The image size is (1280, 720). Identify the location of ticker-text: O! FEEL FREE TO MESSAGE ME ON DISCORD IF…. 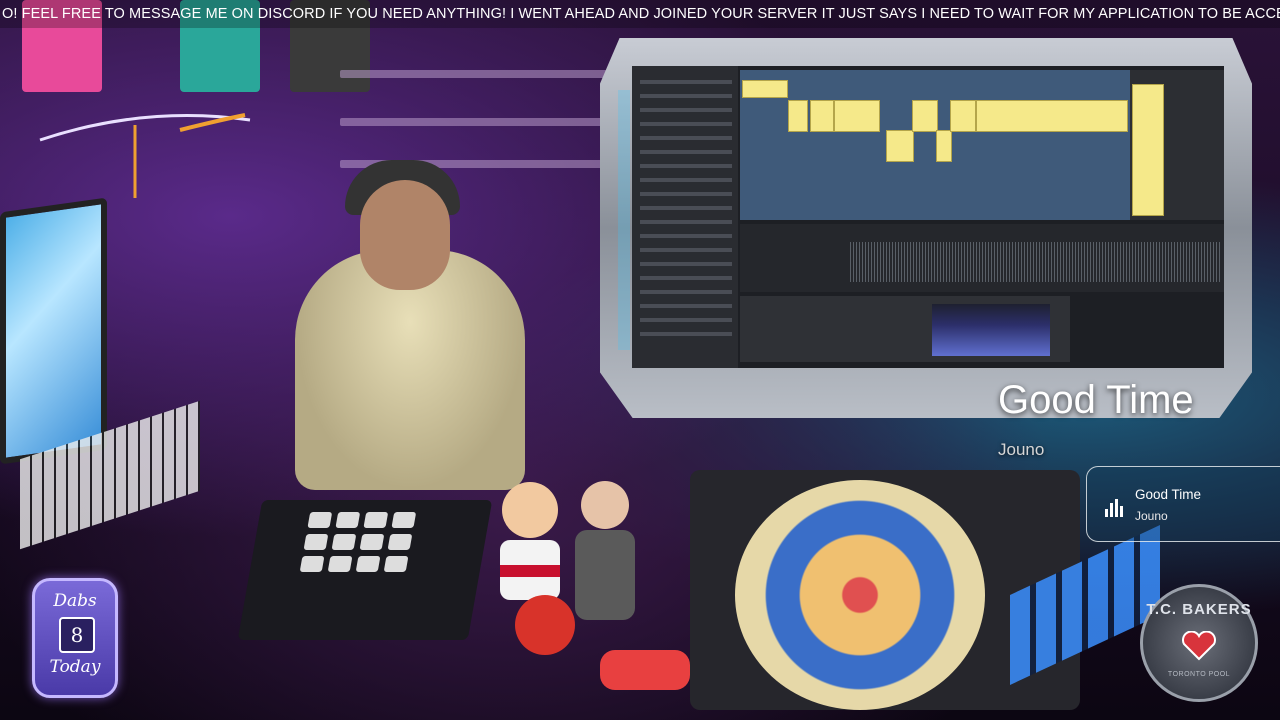
(641, 14).